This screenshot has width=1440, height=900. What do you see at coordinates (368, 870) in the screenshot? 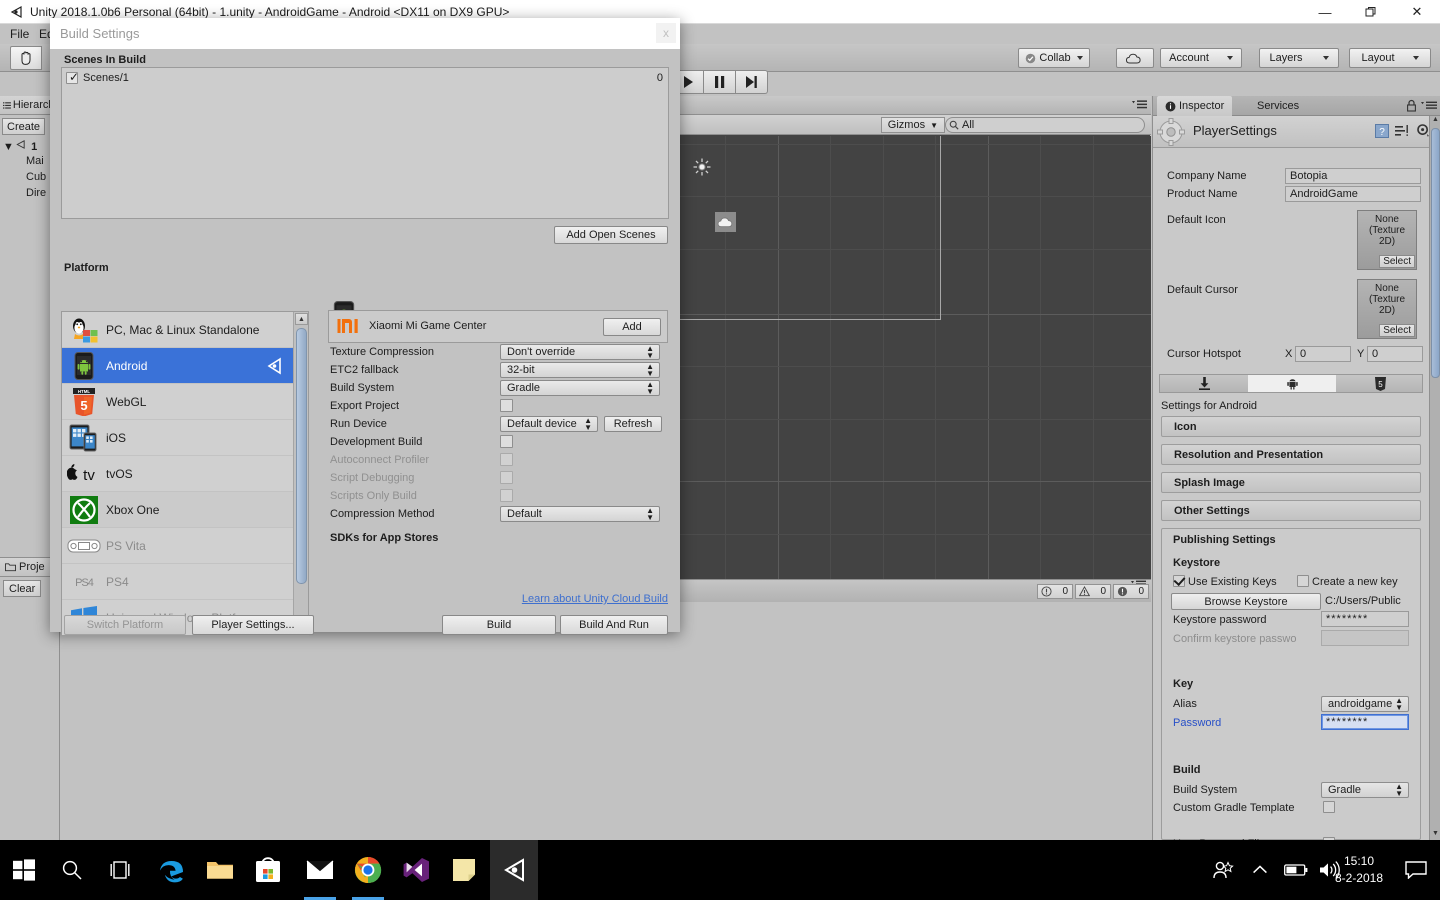
I see `chrome-icon` at bounding box center [368, 870].